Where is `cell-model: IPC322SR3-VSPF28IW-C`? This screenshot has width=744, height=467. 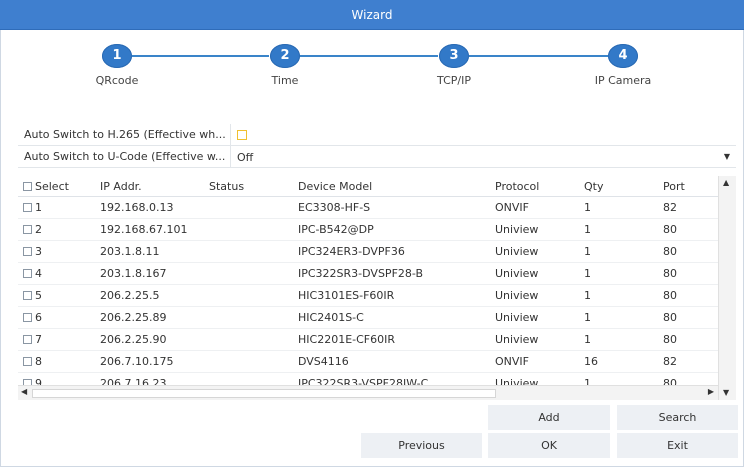 cell-model: IPC322SR3-VSPF28IW-C is located at coordinates (363, 381).